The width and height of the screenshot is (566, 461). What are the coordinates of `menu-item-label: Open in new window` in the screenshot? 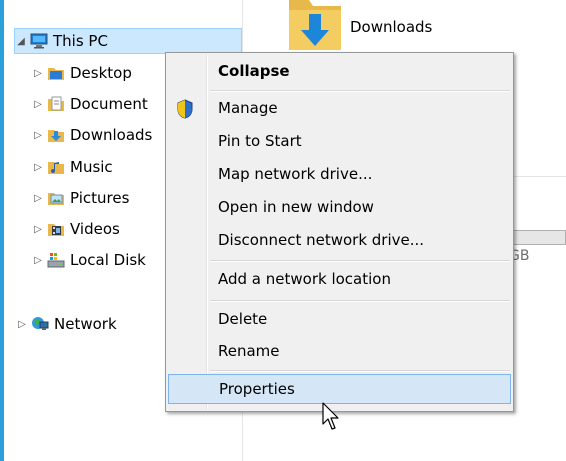 It's located at (296, 207).